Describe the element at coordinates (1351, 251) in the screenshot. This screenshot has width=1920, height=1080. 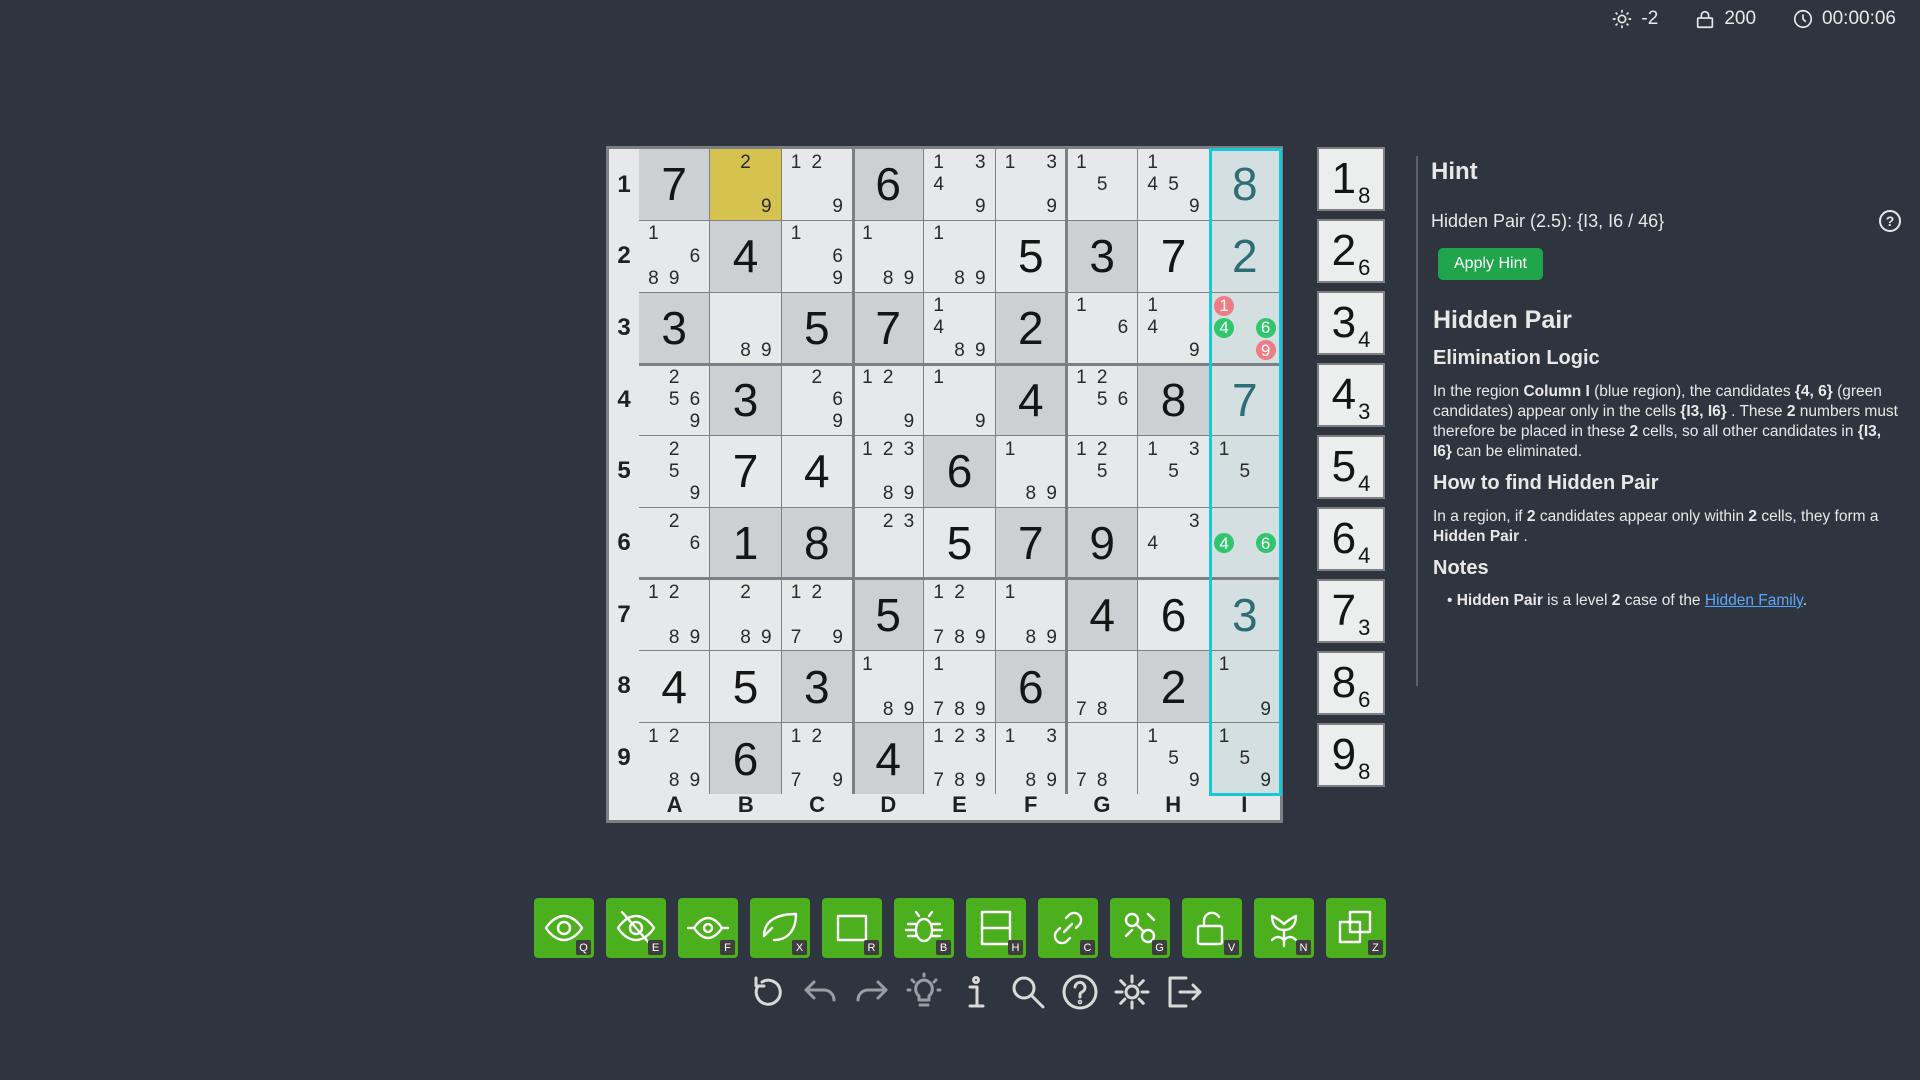
I see `digit-count-2: 26` at that location.